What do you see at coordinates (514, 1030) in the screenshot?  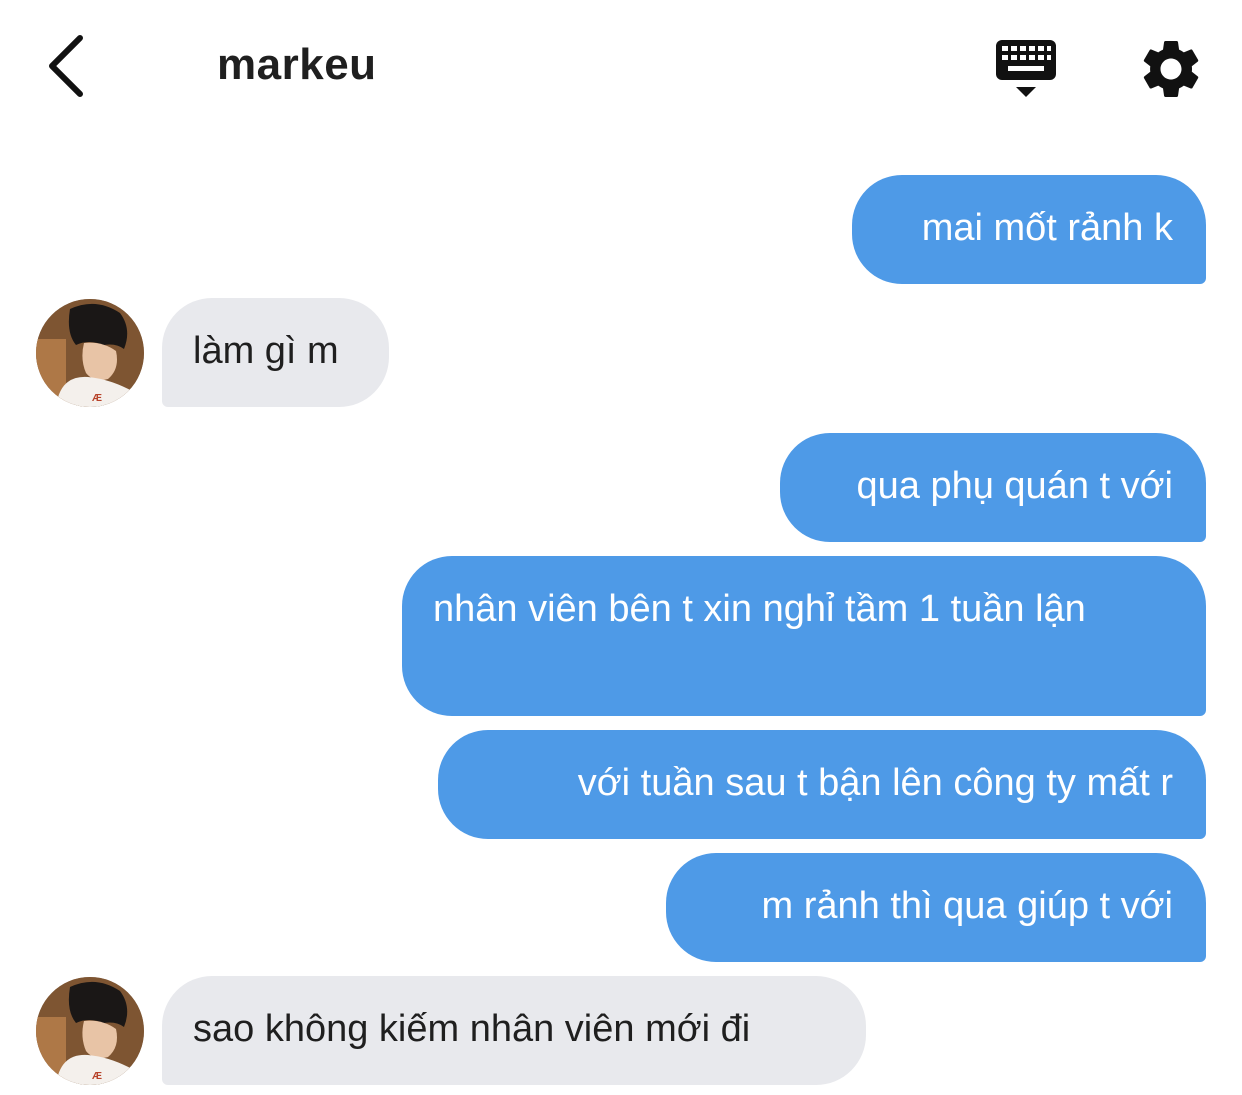 I see `message-bubble-incoming: sao không kiếm nhân viên mới đi` at bounding box center [514, 1030].